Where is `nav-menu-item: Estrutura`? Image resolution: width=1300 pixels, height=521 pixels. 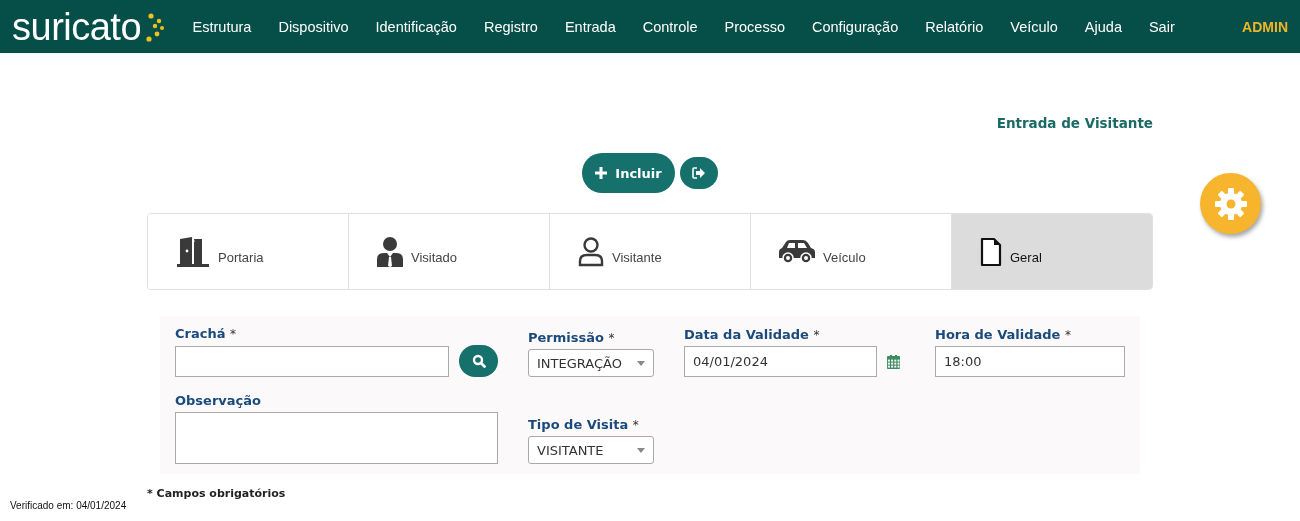
nav-menu-item: Estrutura is located at coordinates (222, 26).